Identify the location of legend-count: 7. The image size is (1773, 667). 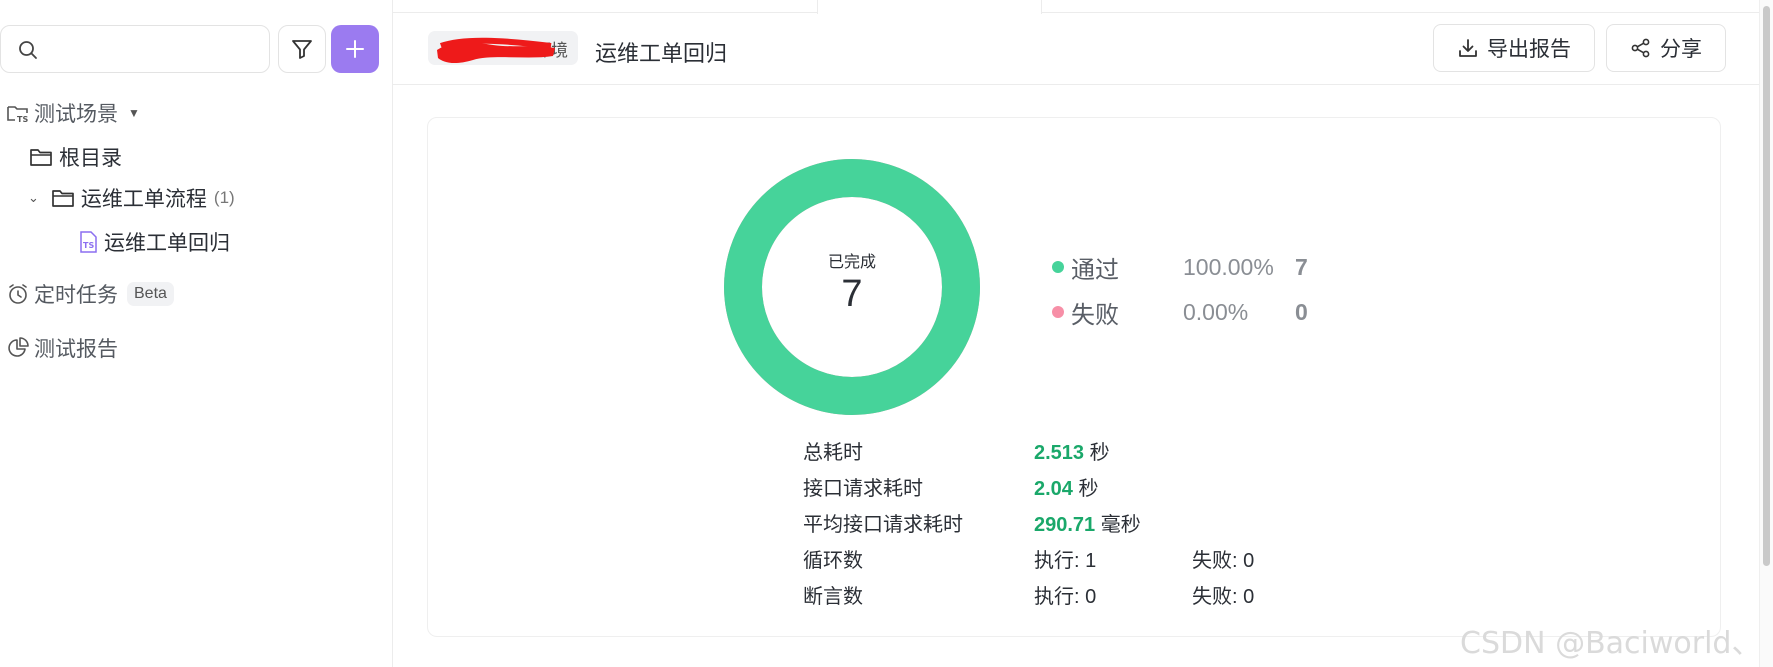
(1301, 266).